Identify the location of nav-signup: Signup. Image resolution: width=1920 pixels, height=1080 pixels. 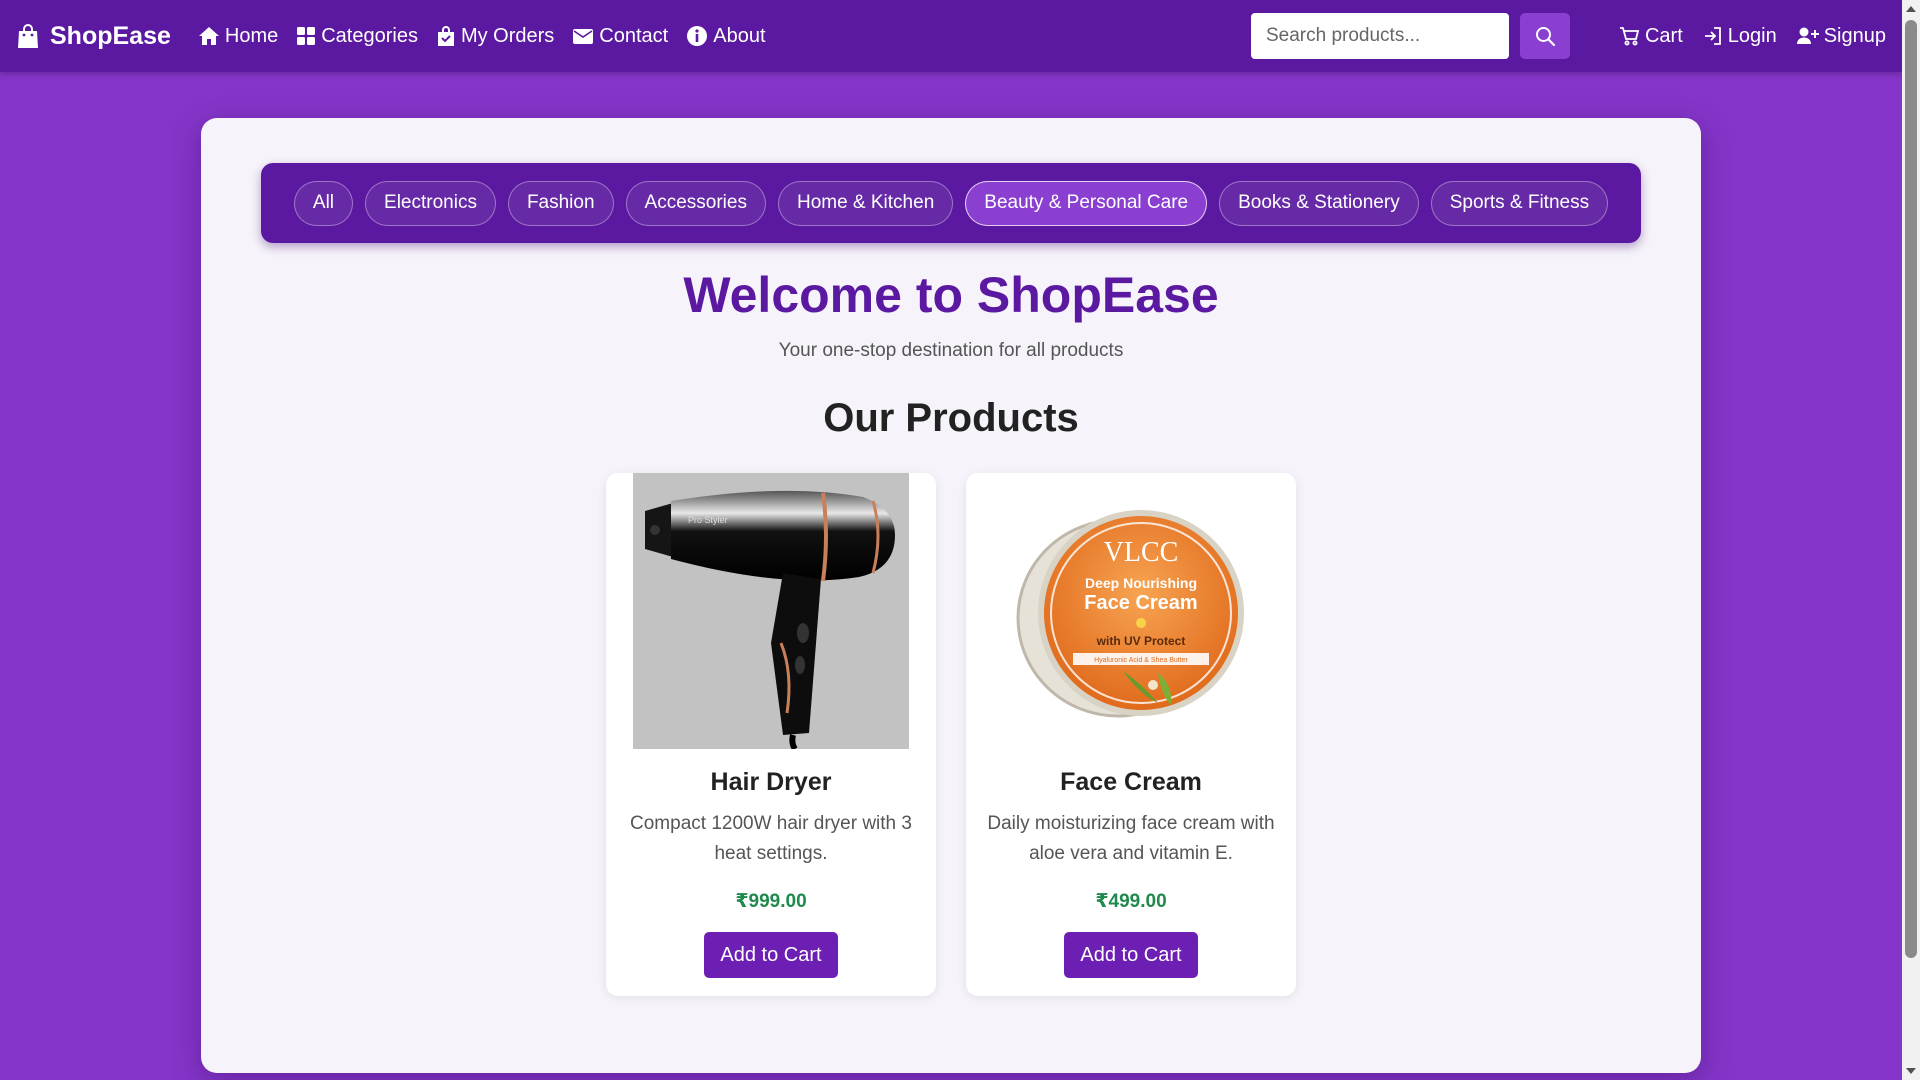
(1841, 36).